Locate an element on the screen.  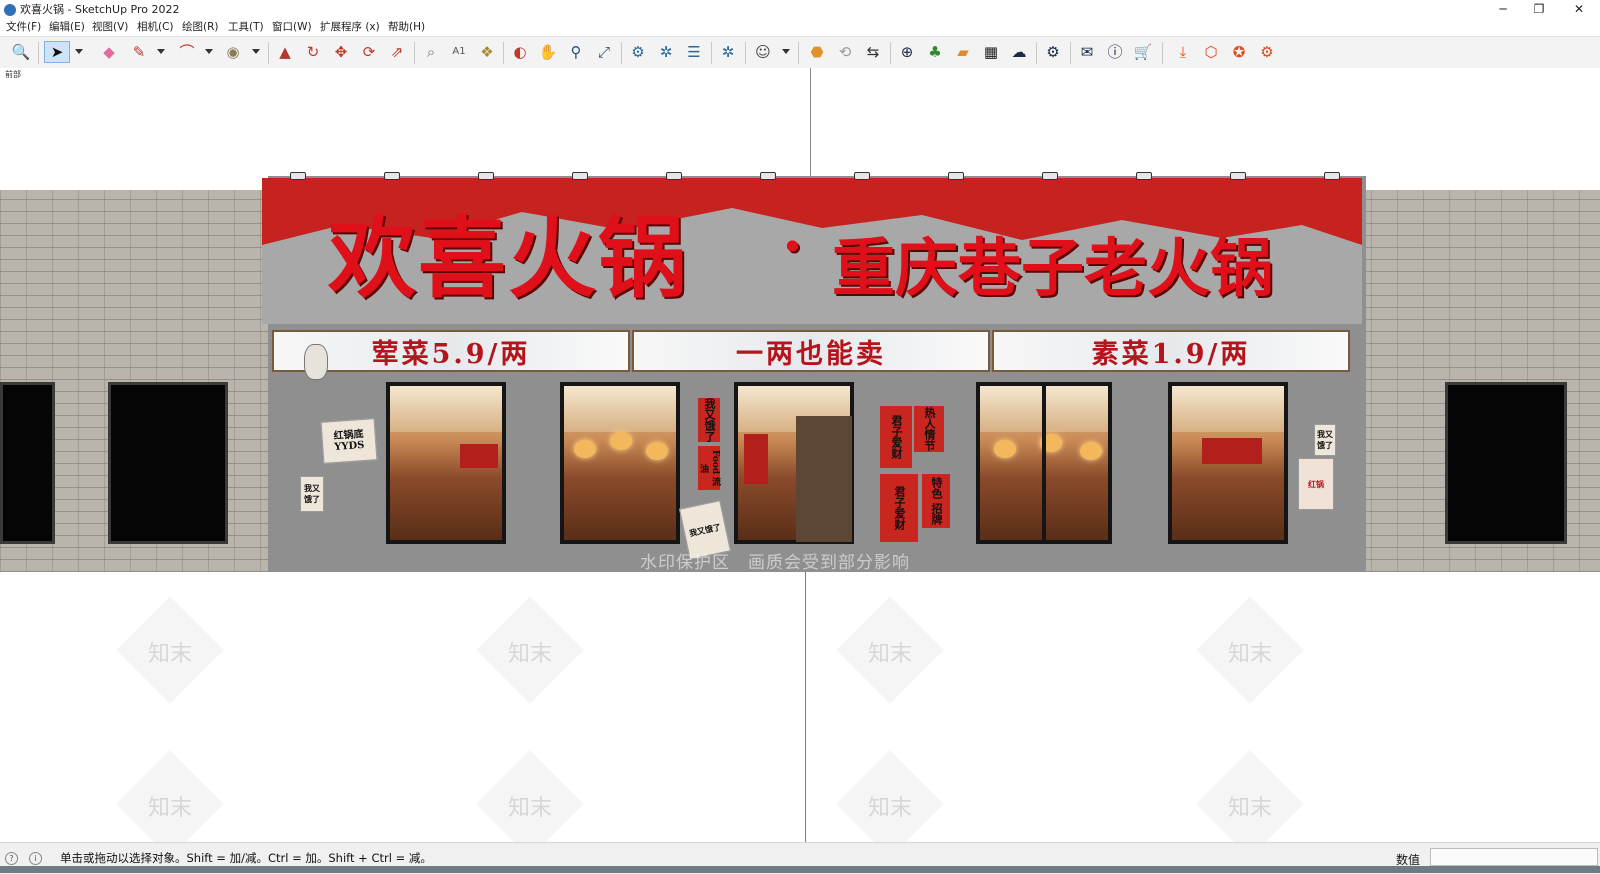
extension-icon: ⬣ is located at coordinates (817, 52).